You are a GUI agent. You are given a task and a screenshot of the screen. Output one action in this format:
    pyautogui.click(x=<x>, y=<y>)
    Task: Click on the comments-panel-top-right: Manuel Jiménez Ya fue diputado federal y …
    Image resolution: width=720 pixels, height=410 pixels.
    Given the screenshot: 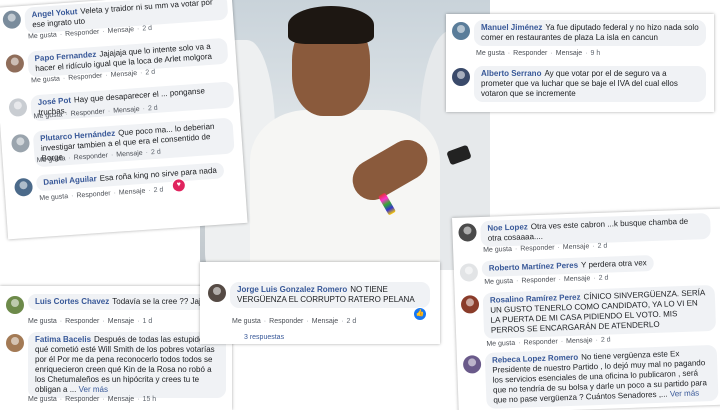 What is the action you would take?
    pyautogui.click(x=580, y=63)
    